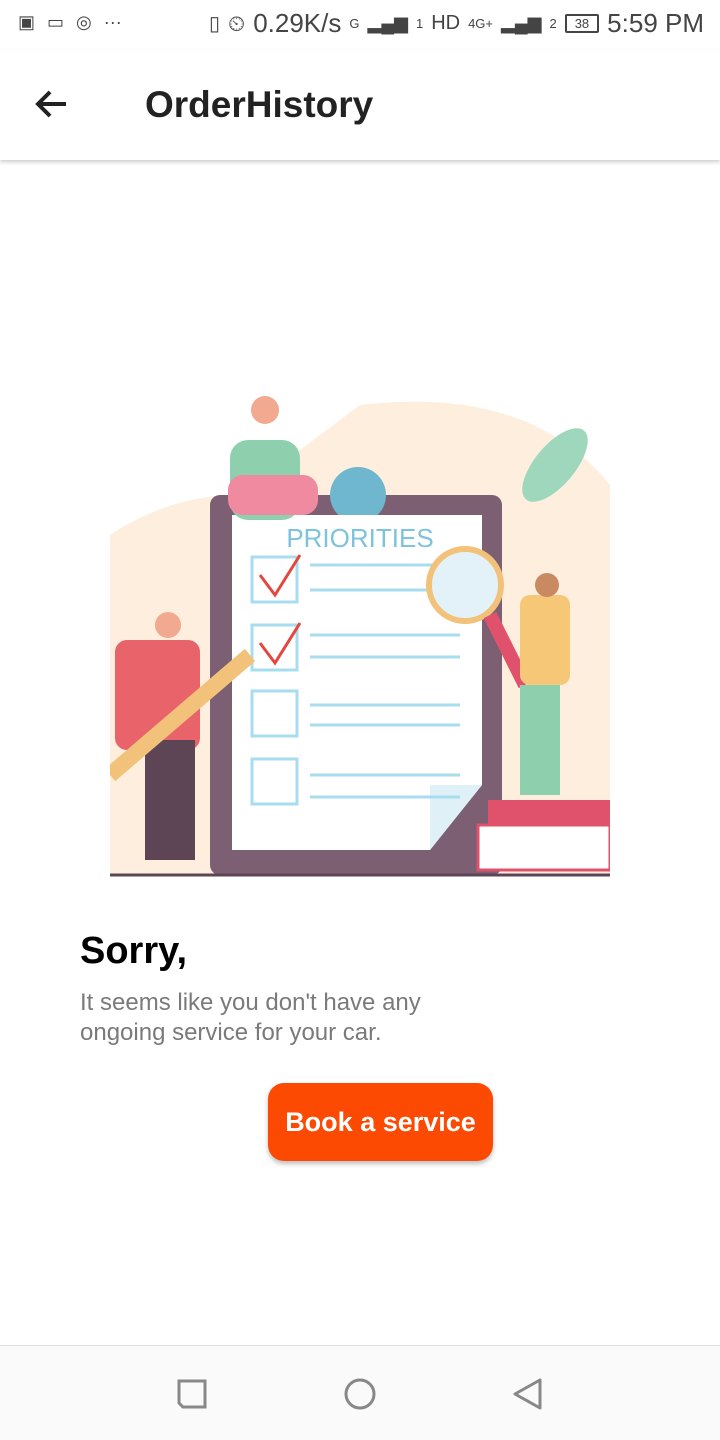 The width and height of the screenshot is (720, 1440). I want to click on sim1-slot: 1, so click(419, 23).